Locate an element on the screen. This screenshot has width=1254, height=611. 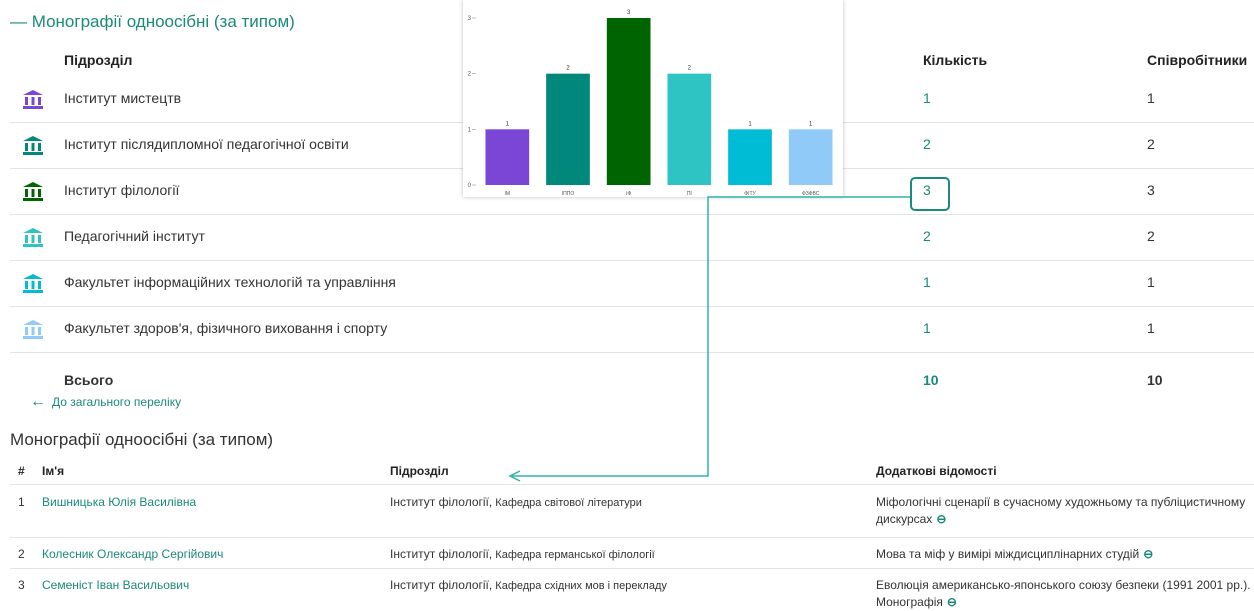
x-tick-label: ФІТУ is located at coordinates (750, 194).